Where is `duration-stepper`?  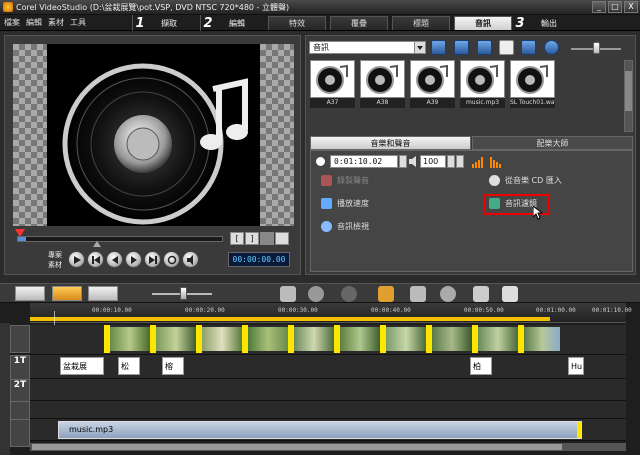 duration-stepper is located at coordinates (403, 161).